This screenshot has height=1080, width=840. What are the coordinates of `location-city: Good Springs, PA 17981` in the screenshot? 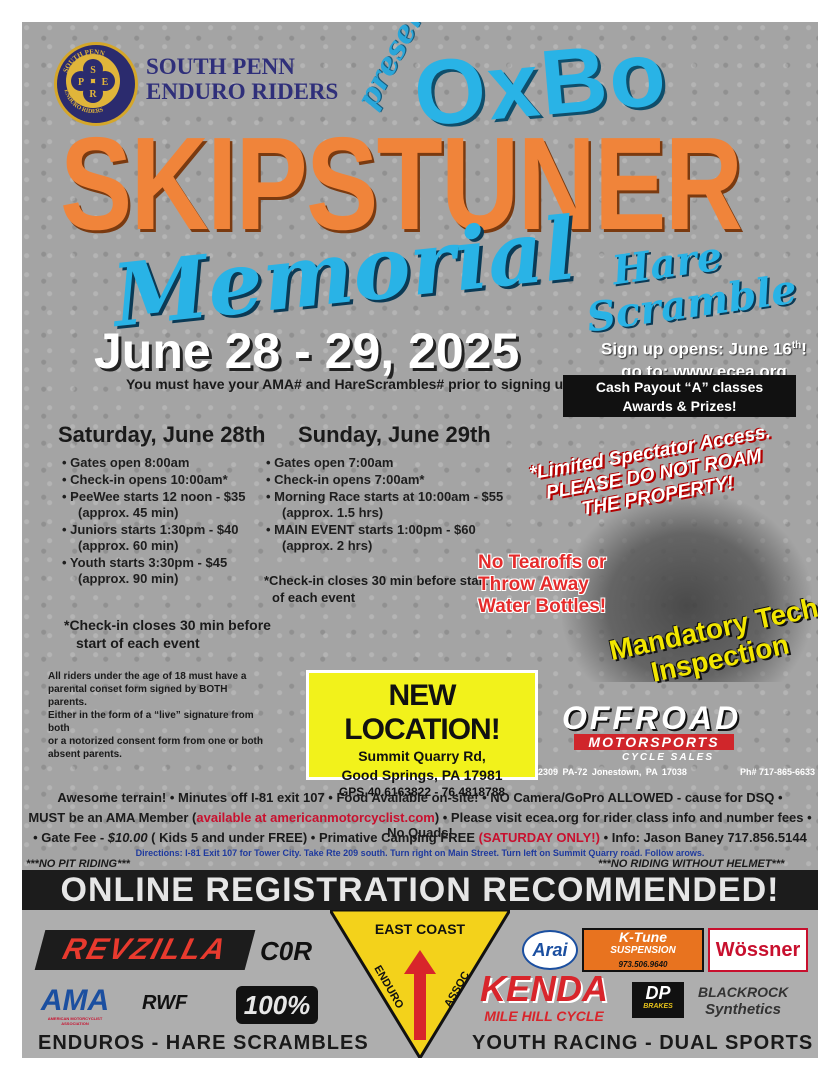 It's located at (422, 775).